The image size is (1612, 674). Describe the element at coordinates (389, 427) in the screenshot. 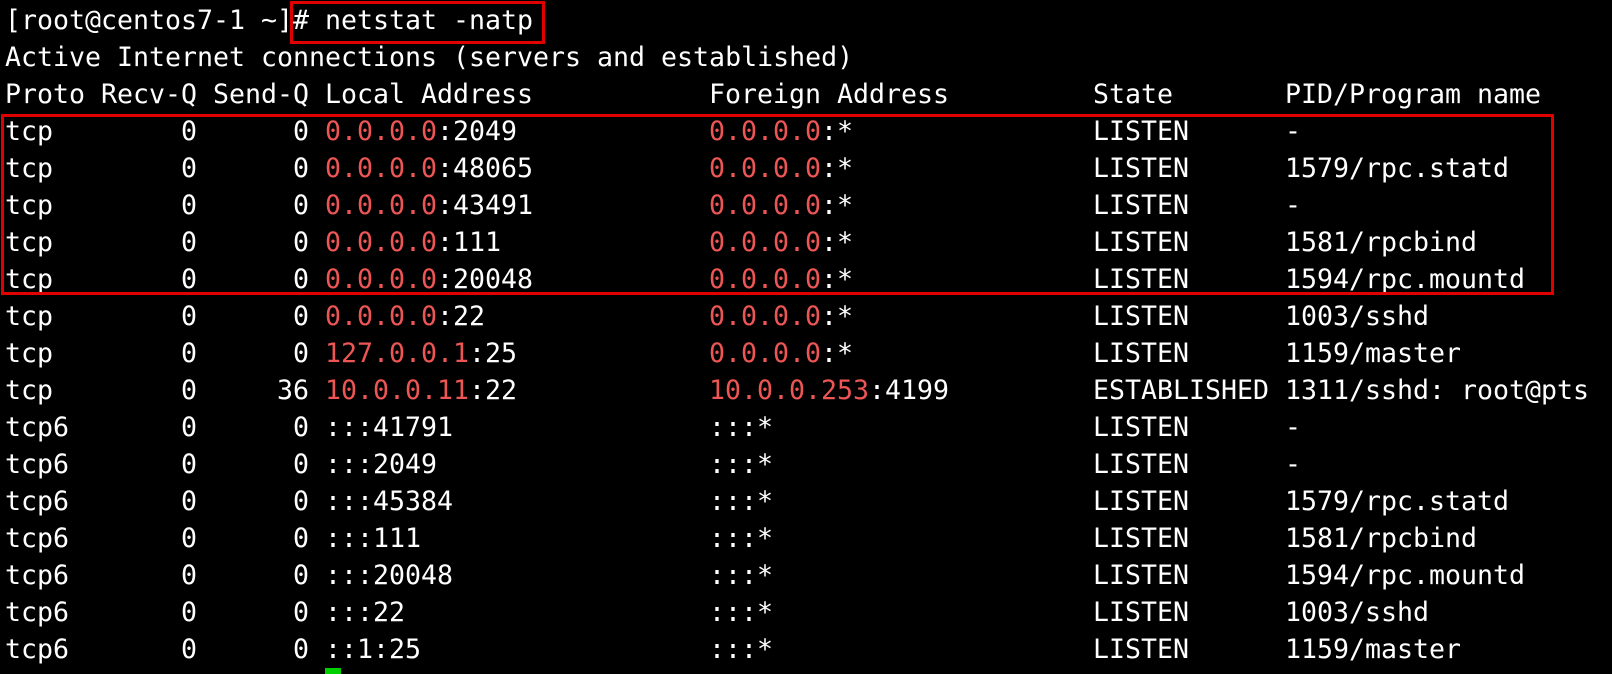

I see `local-address-cell: :::41791` at that location.